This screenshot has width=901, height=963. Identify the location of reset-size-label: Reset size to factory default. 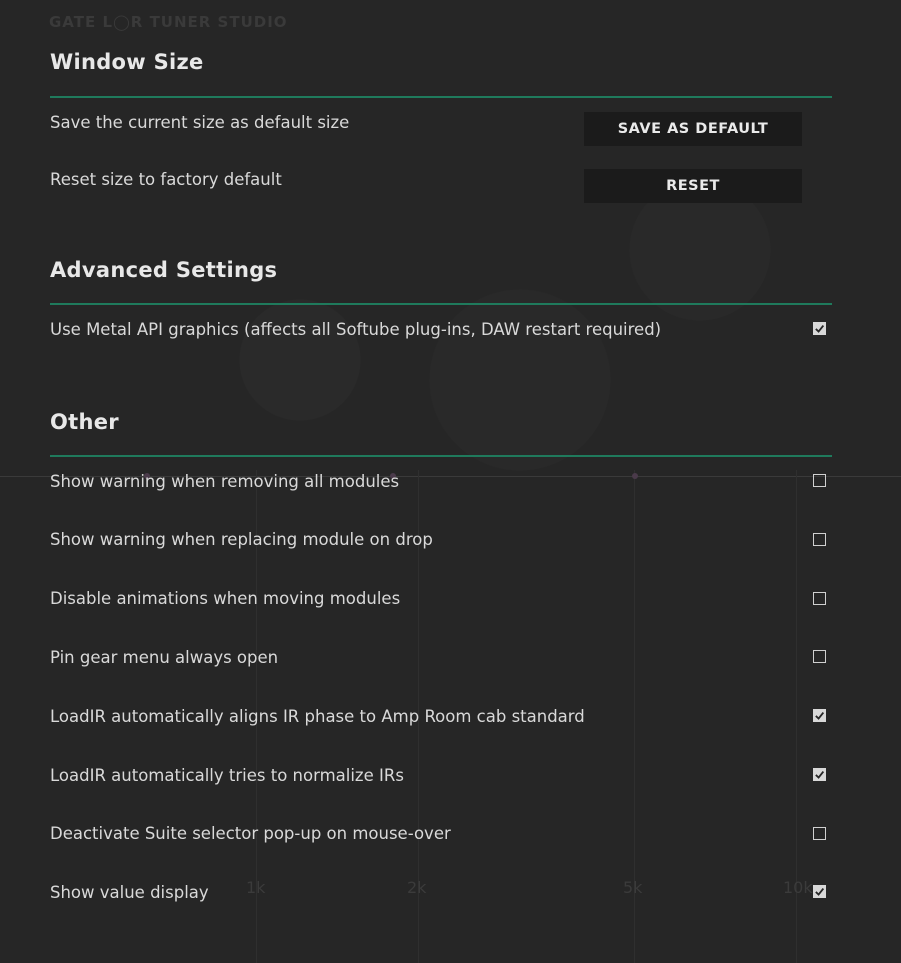
(166, 179).